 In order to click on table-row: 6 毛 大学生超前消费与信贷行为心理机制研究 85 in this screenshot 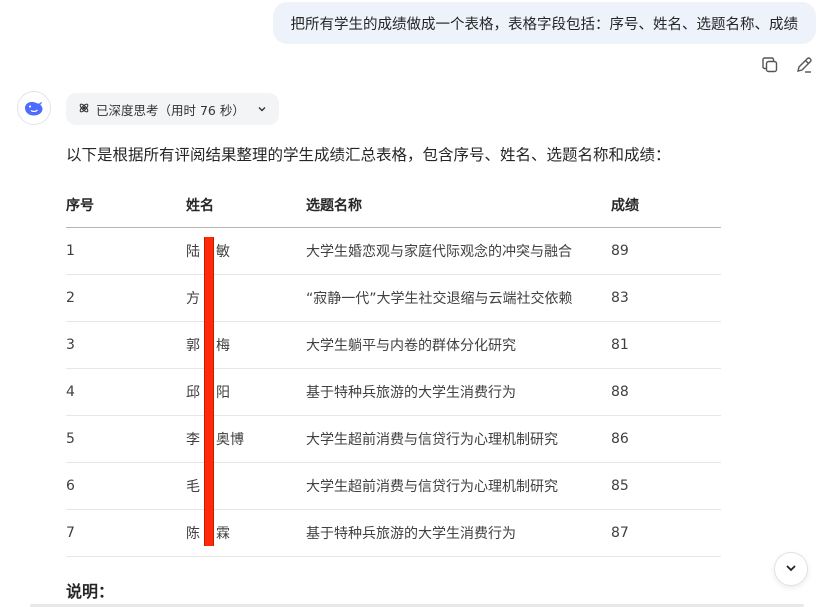, I will do `click(393, 486)`.